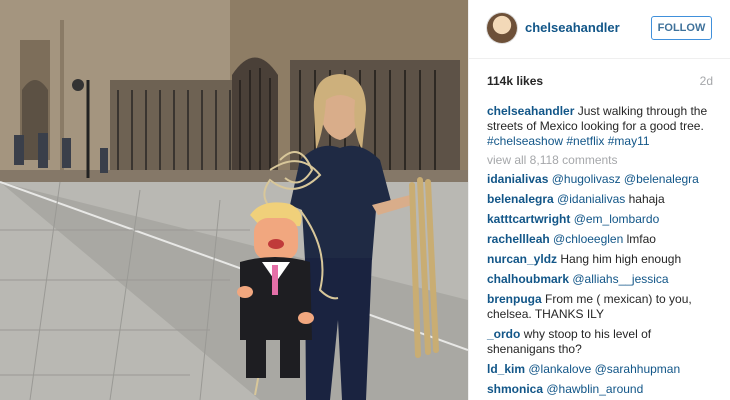 Image resolution: width=730 pixels, height=400 pixels. What do you see at coordinates (621, 259) in the screenshot?
I see `comment-text: Hang him high enough` at bounding box center [621, 259].